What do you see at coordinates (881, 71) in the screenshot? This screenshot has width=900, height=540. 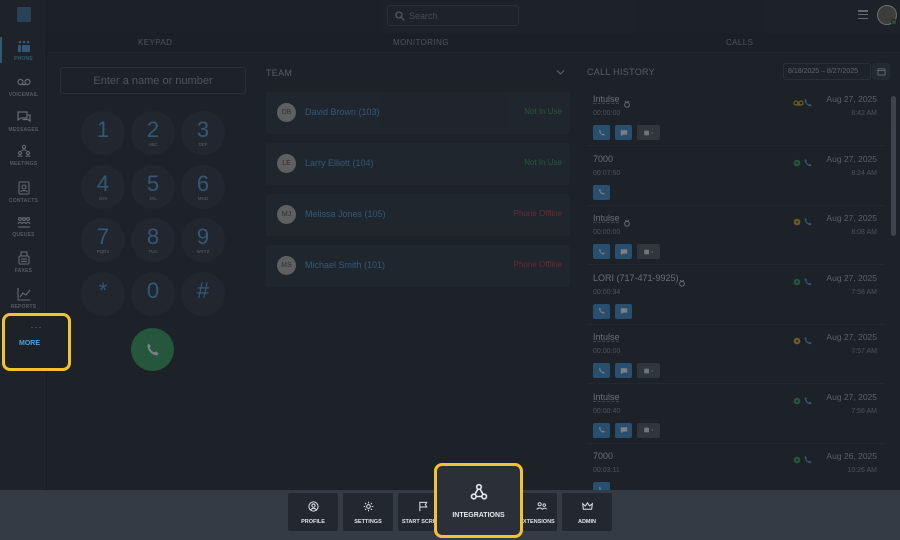 I see `calendar-button` at bounding box center [881, 71].